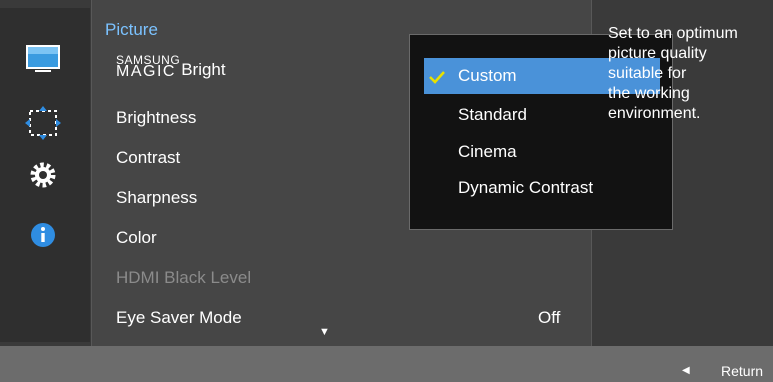  Describe the element at coordinates (673, 33) in the screenshot. I see `description-line: Set to an optimum` at that location.